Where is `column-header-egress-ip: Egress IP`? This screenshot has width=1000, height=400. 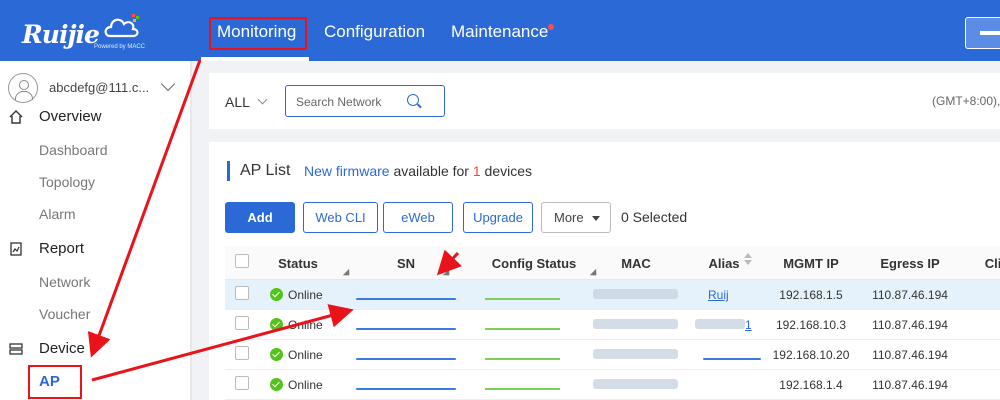 column-header-egress-ip: Egress IP is located at coordinates (909, 263).